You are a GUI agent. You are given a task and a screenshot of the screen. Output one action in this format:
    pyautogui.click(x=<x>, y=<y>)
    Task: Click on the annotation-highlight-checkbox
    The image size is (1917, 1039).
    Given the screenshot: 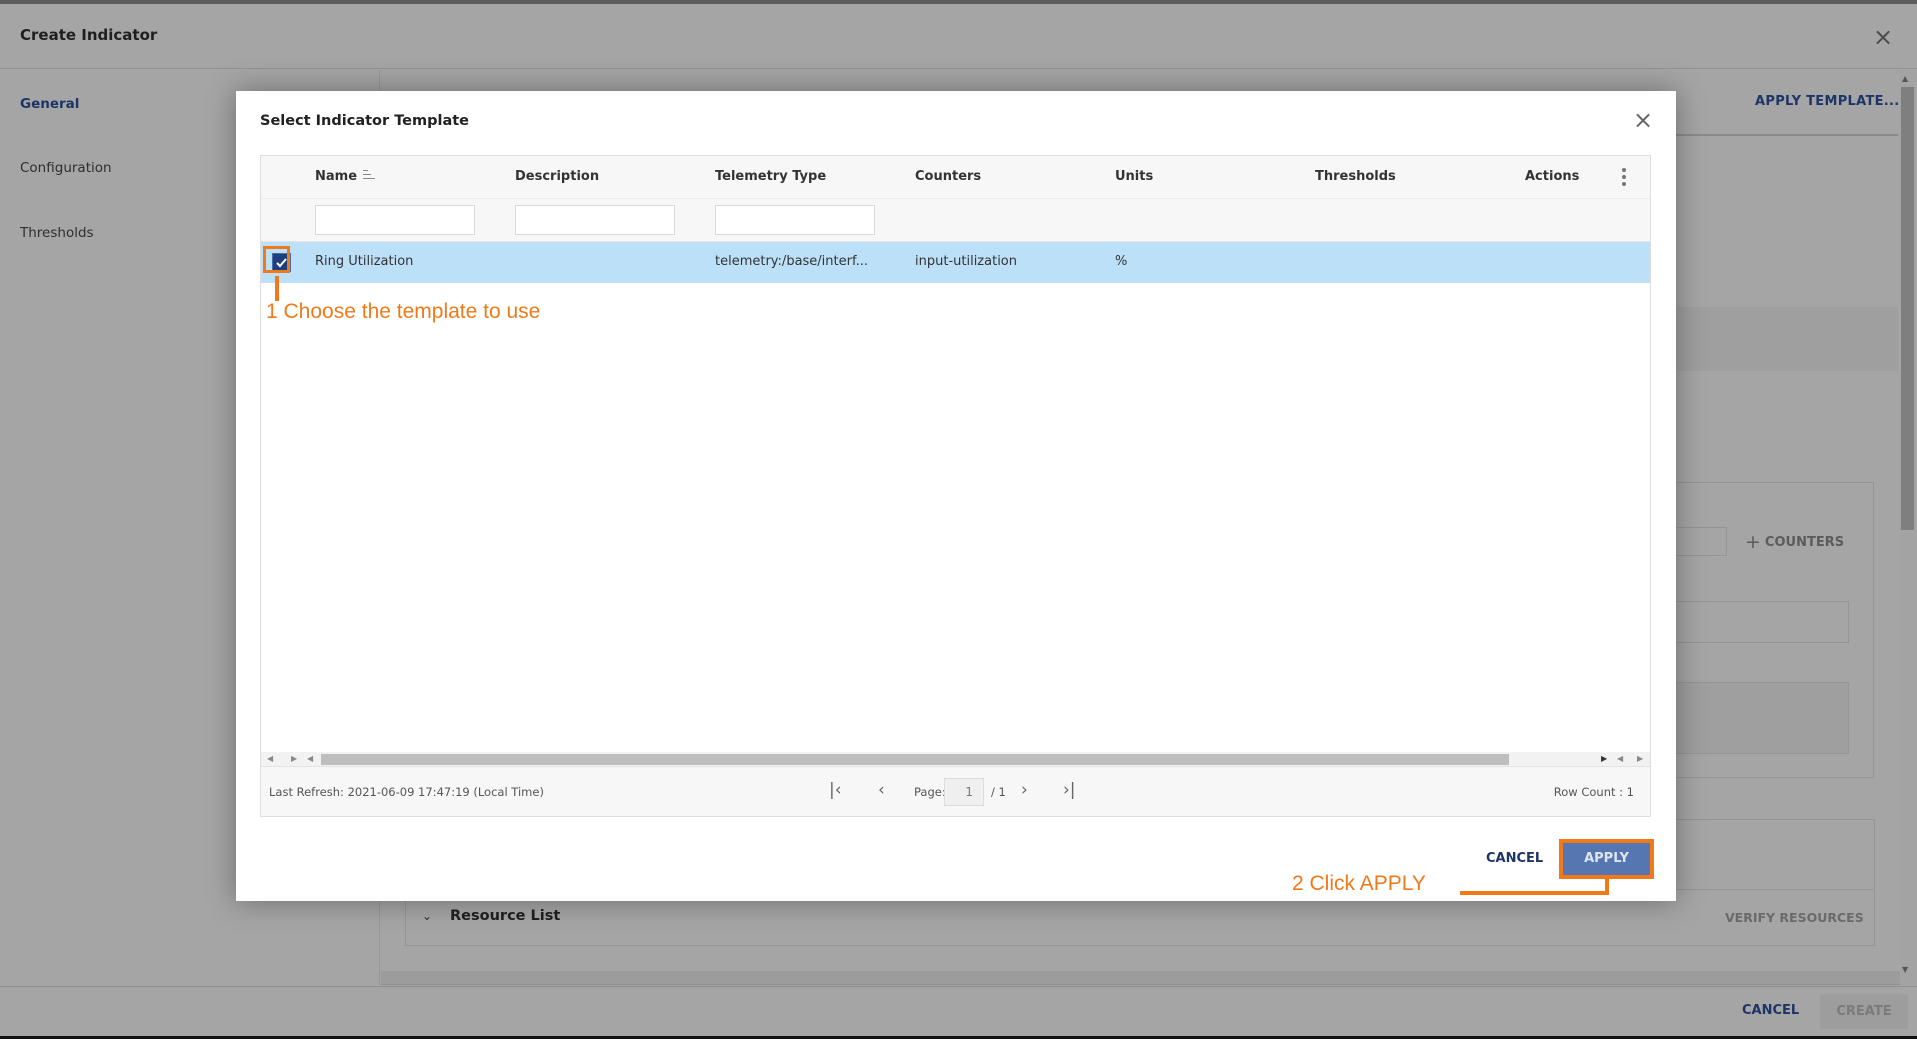 What is the action you would take?
    pyautogui.click(x=276, y=259)
    